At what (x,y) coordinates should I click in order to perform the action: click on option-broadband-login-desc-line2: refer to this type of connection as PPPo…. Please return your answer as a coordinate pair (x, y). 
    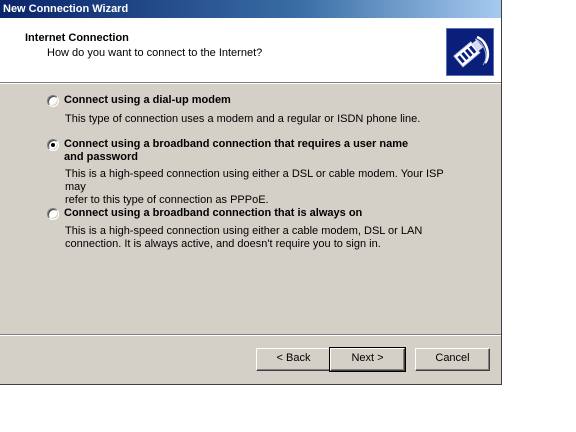
    Looking at the image, I should click on (167, 200).